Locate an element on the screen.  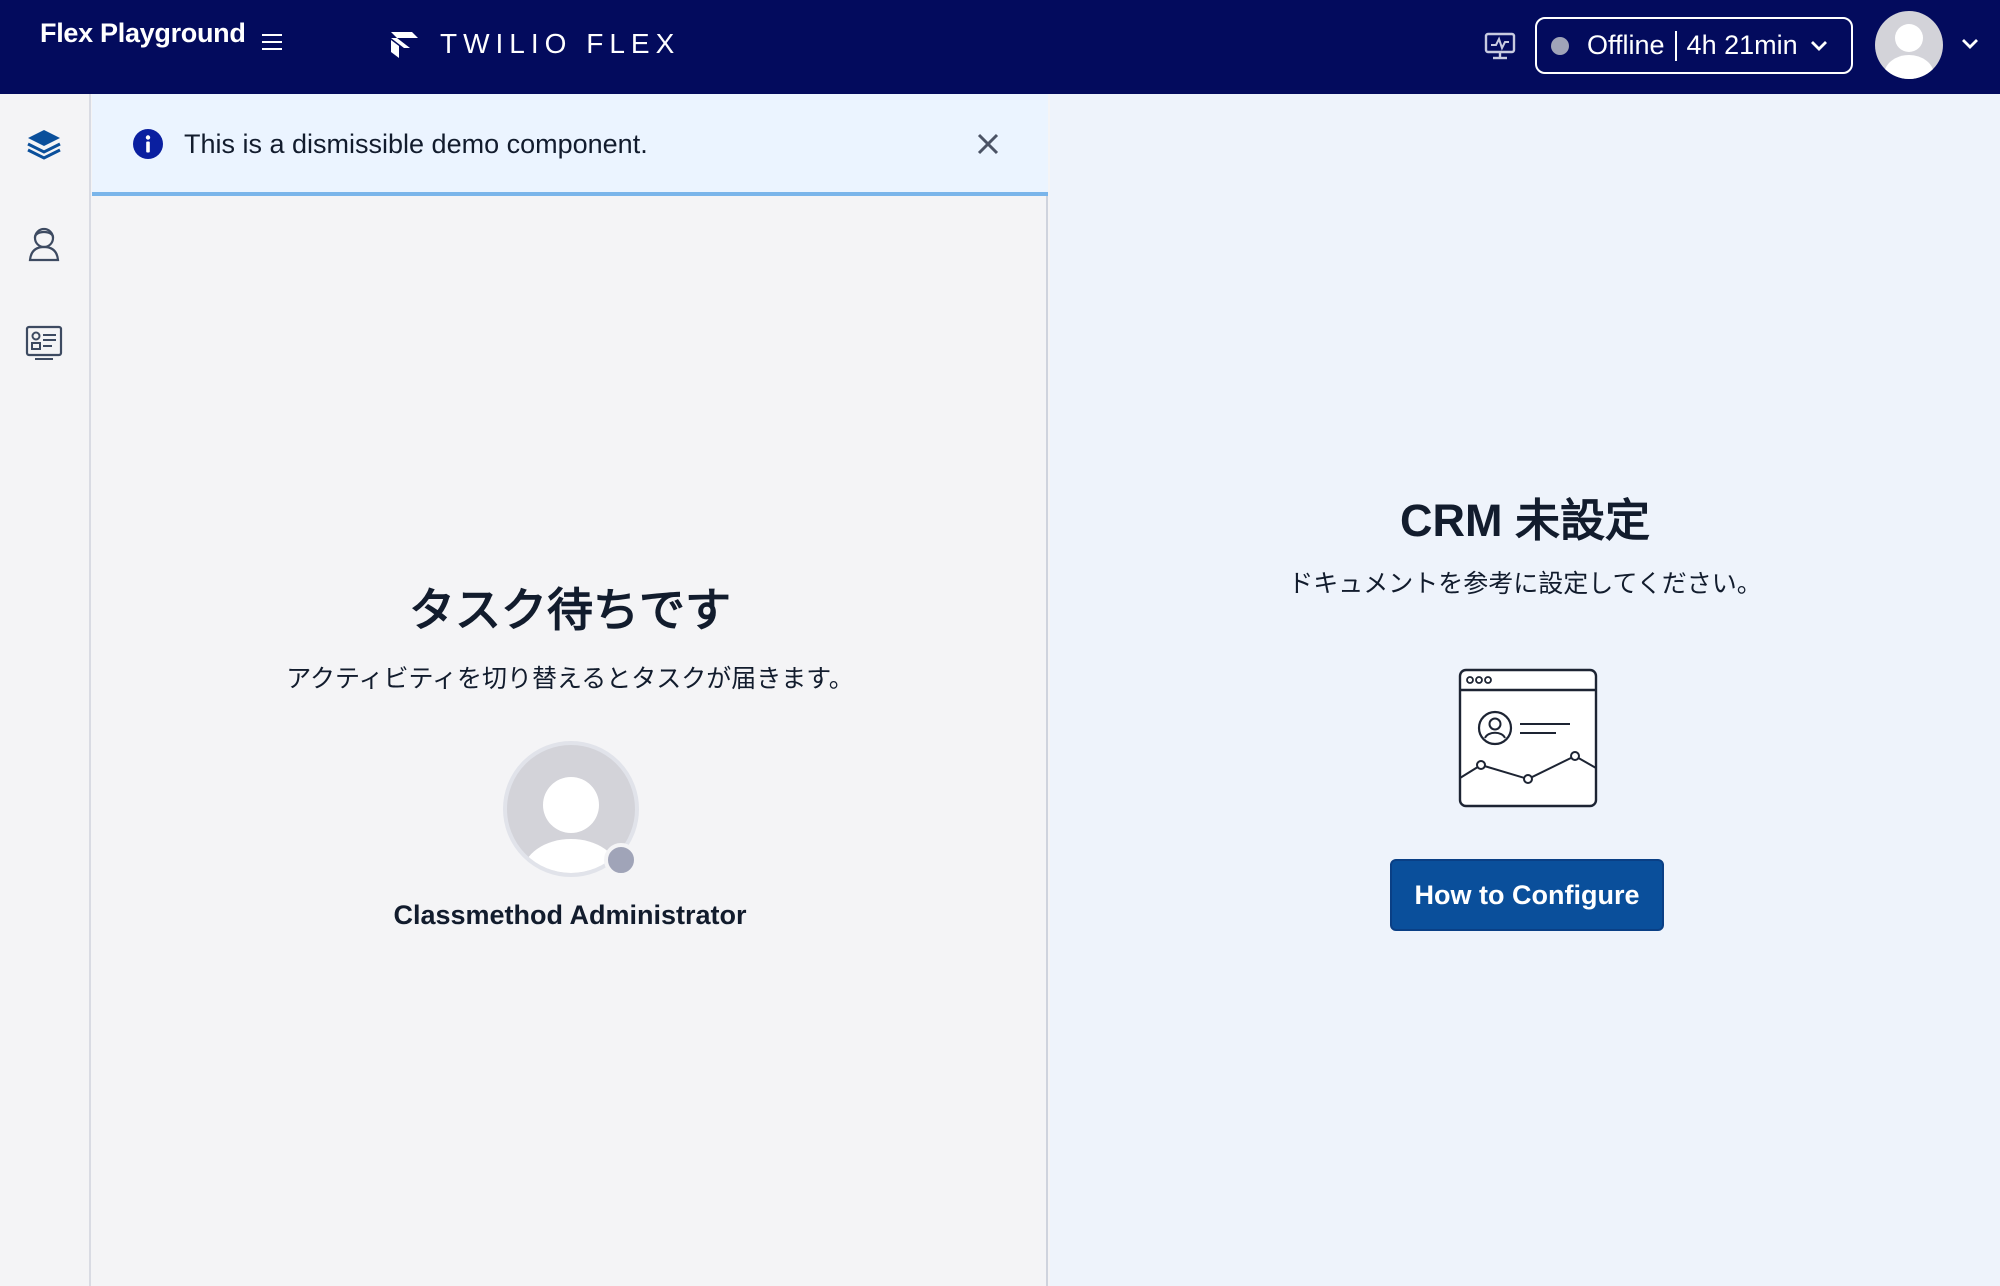
crm-subtitle: ドキュメントを参考に設定してください。 is located at coordinates (1525, 584).